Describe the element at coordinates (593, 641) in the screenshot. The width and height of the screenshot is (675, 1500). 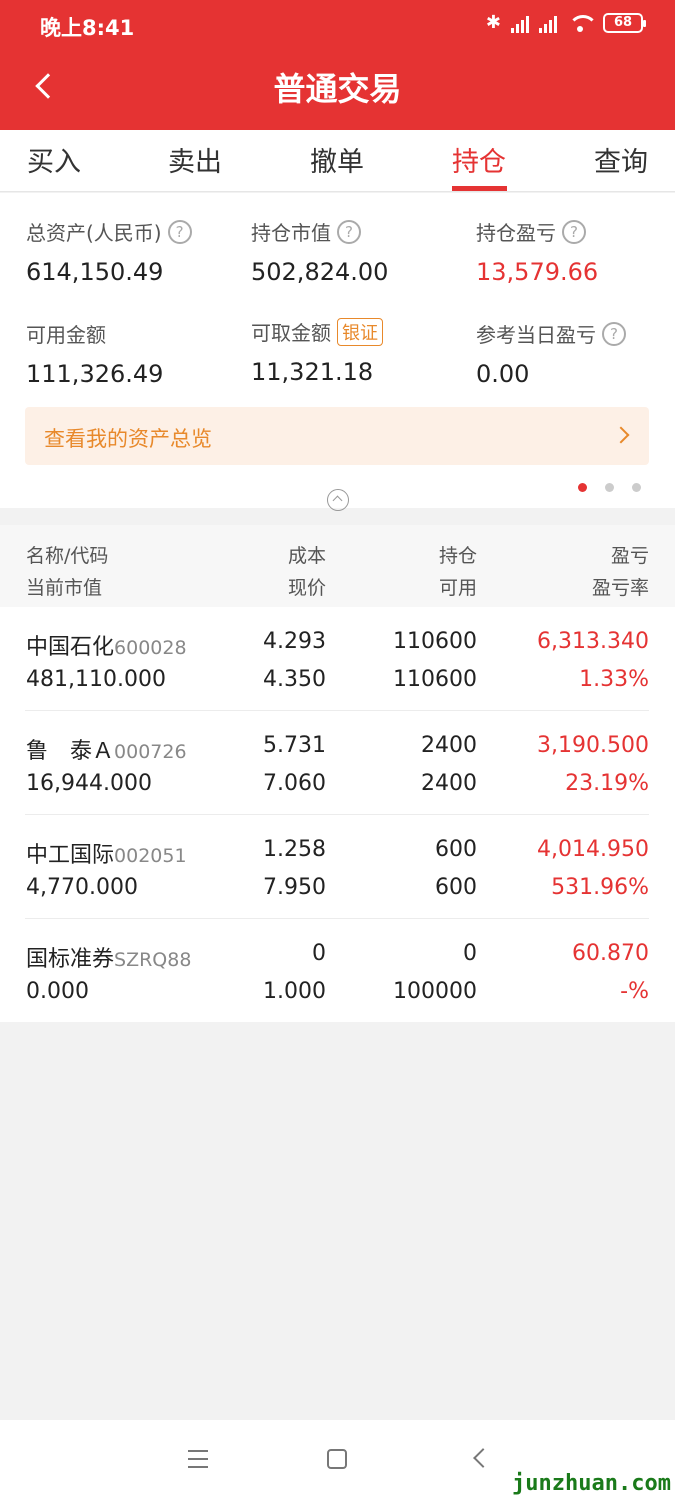
I see `pnl: 6,313.340` at that location.